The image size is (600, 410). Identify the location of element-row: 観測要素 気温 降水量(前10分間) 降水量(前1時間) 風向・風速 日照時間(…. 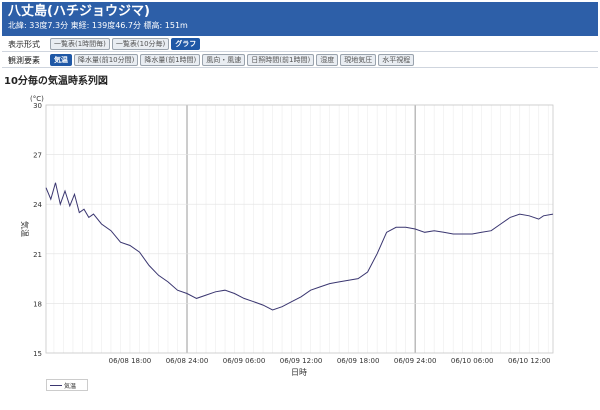
(300, 60).